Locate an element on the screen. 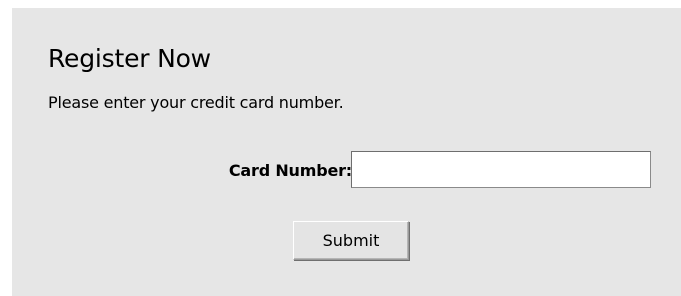 Image resolution: width=681 pixels, height=296 pixels. card-number-input is located at coordinates (501, 169).